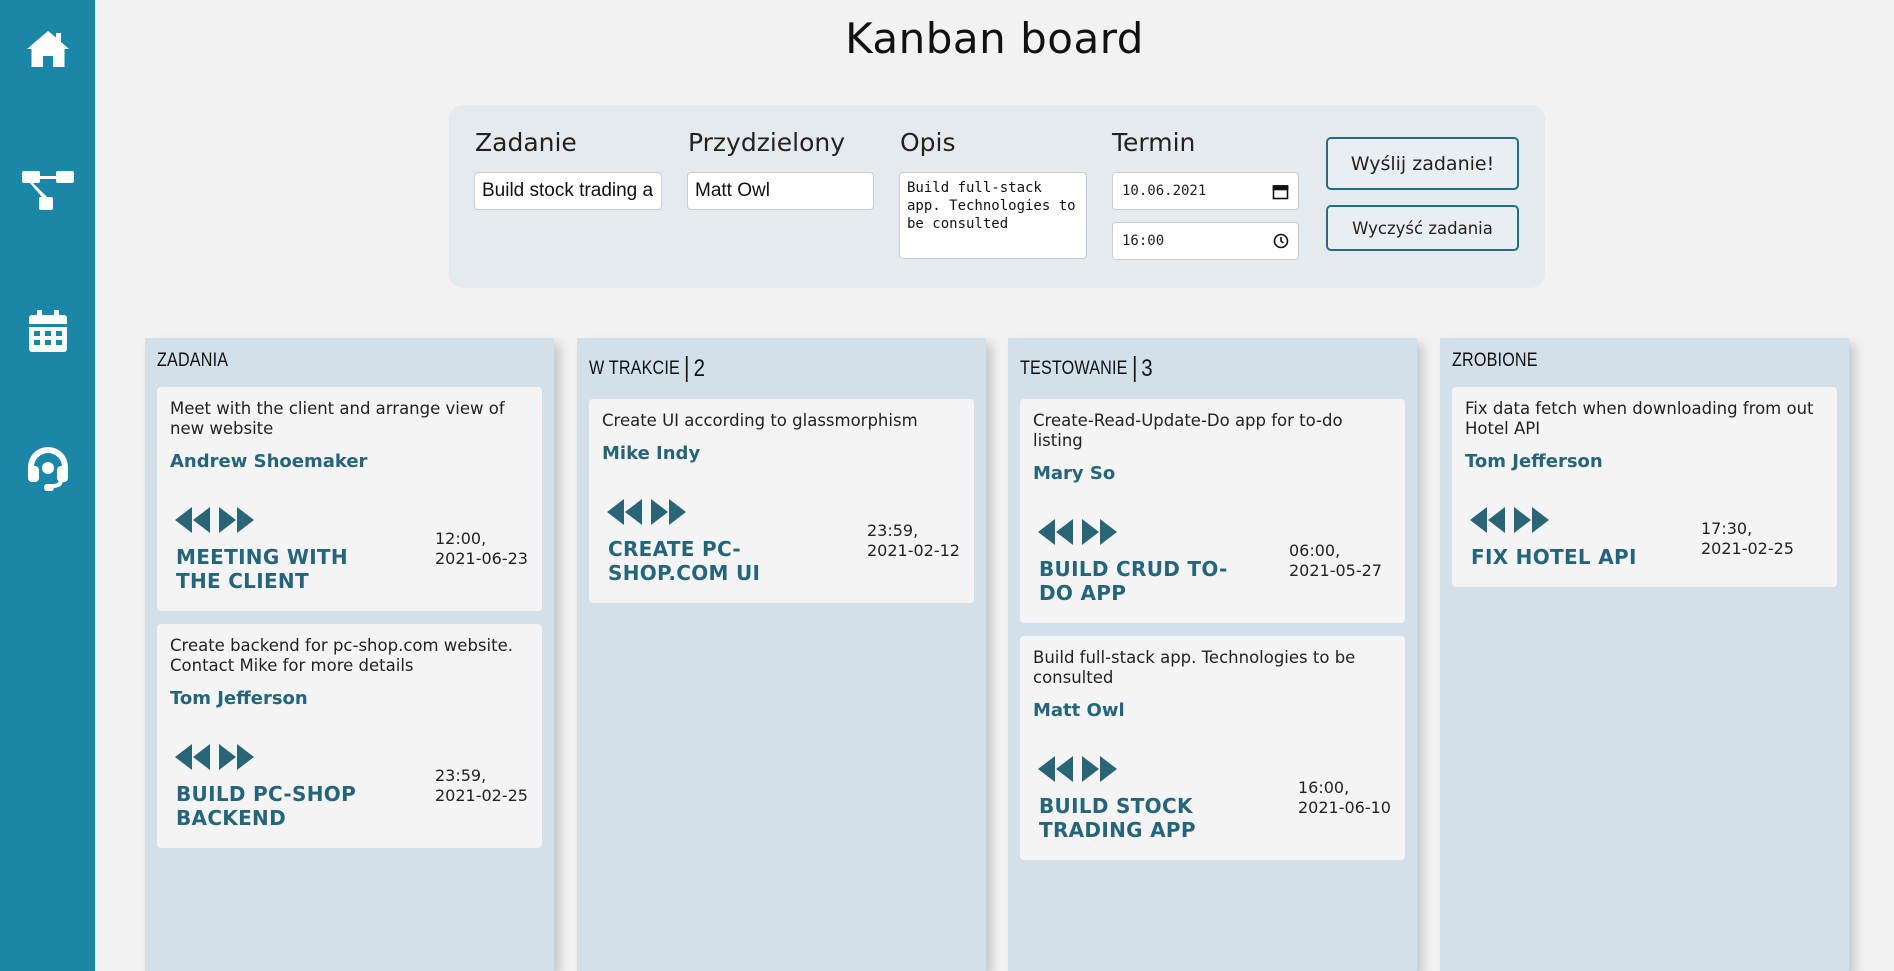 This screenshot has height=971, width=1894. Describe the element at coordinates (780, 191) in the screenshot. I see `assignee-input` at that location.